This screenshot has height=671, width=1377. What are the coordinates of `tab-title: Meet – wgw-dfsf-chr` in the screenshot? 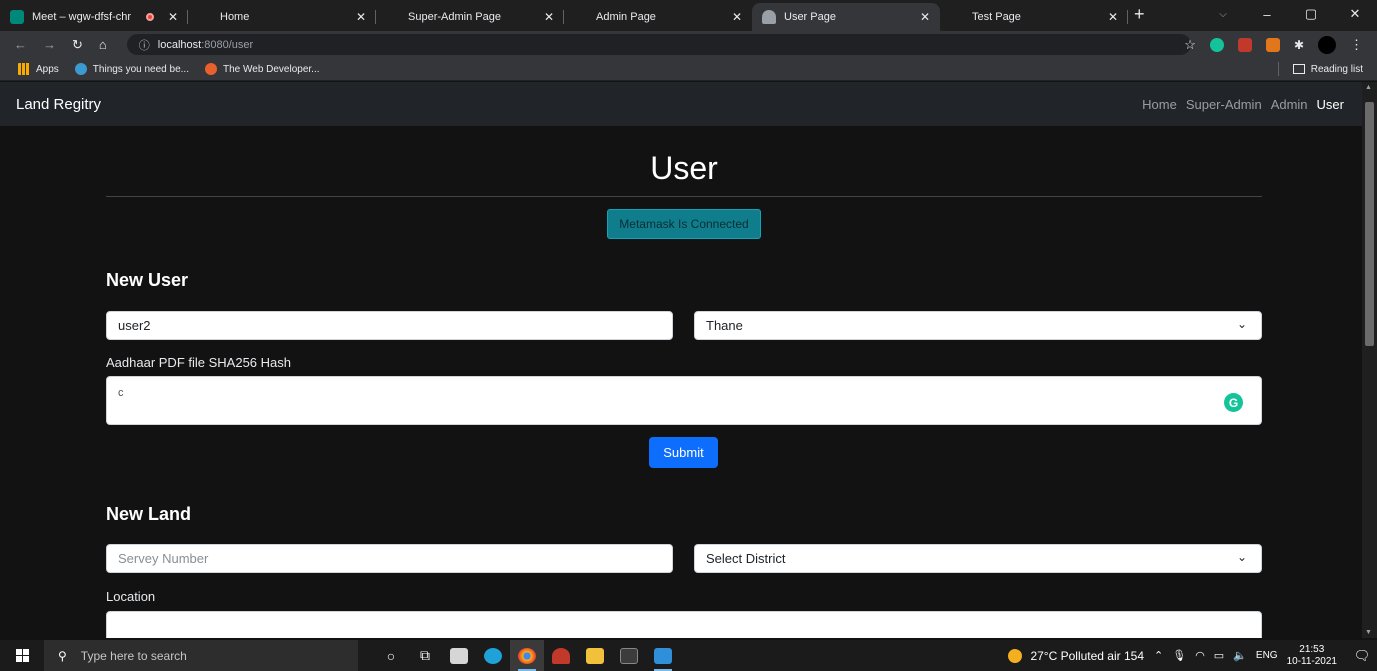 It's located at (82, 17).